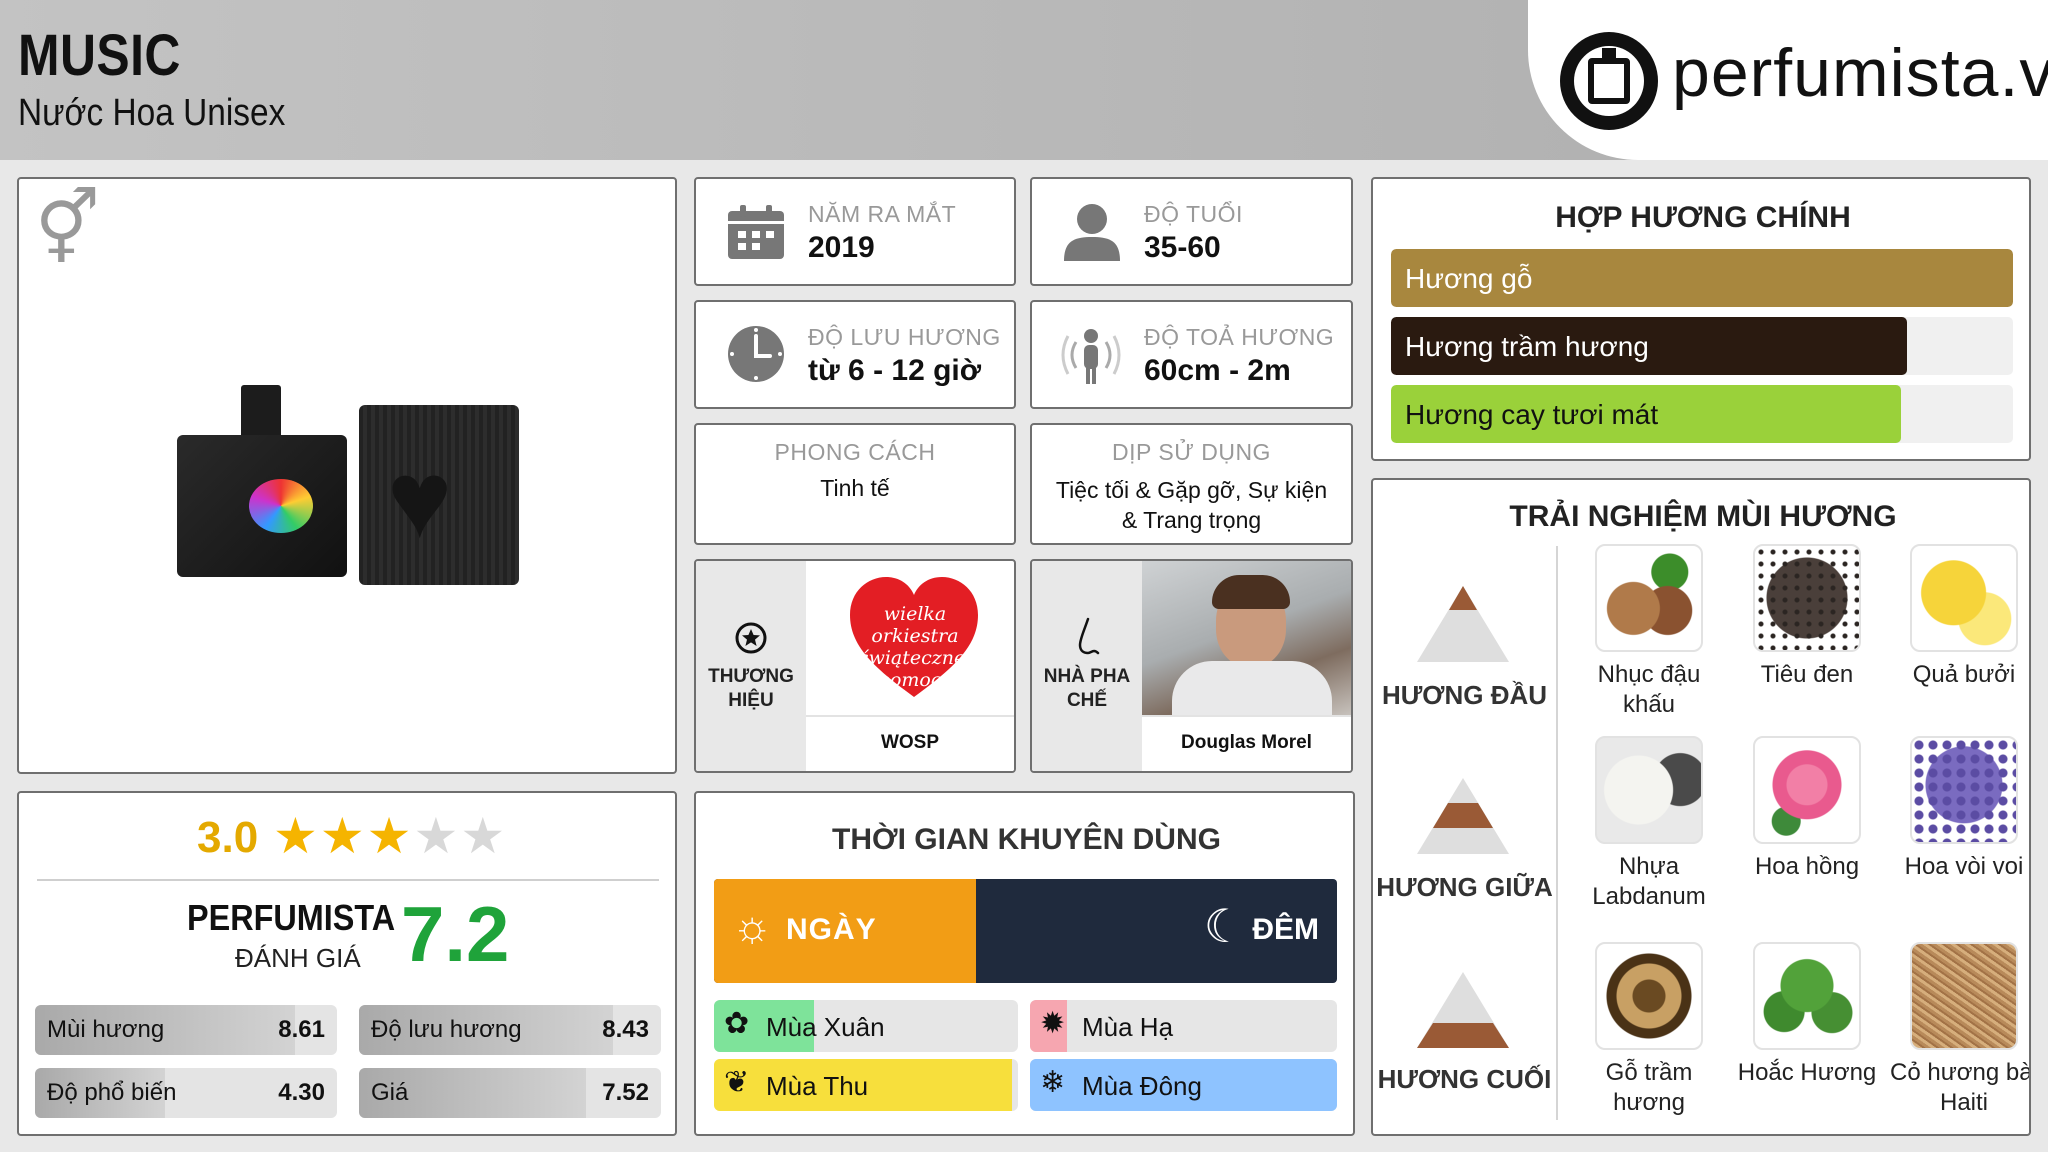  Describe the element at coordinates (1128, 1027) in the screenshot. I see `season-label: Mùa Hạ` at that location.